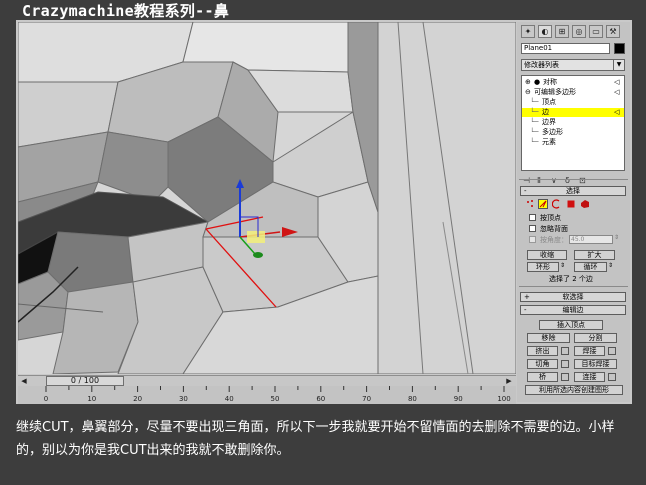  I want to click on bridge-button: 桥, so click(542, 377).